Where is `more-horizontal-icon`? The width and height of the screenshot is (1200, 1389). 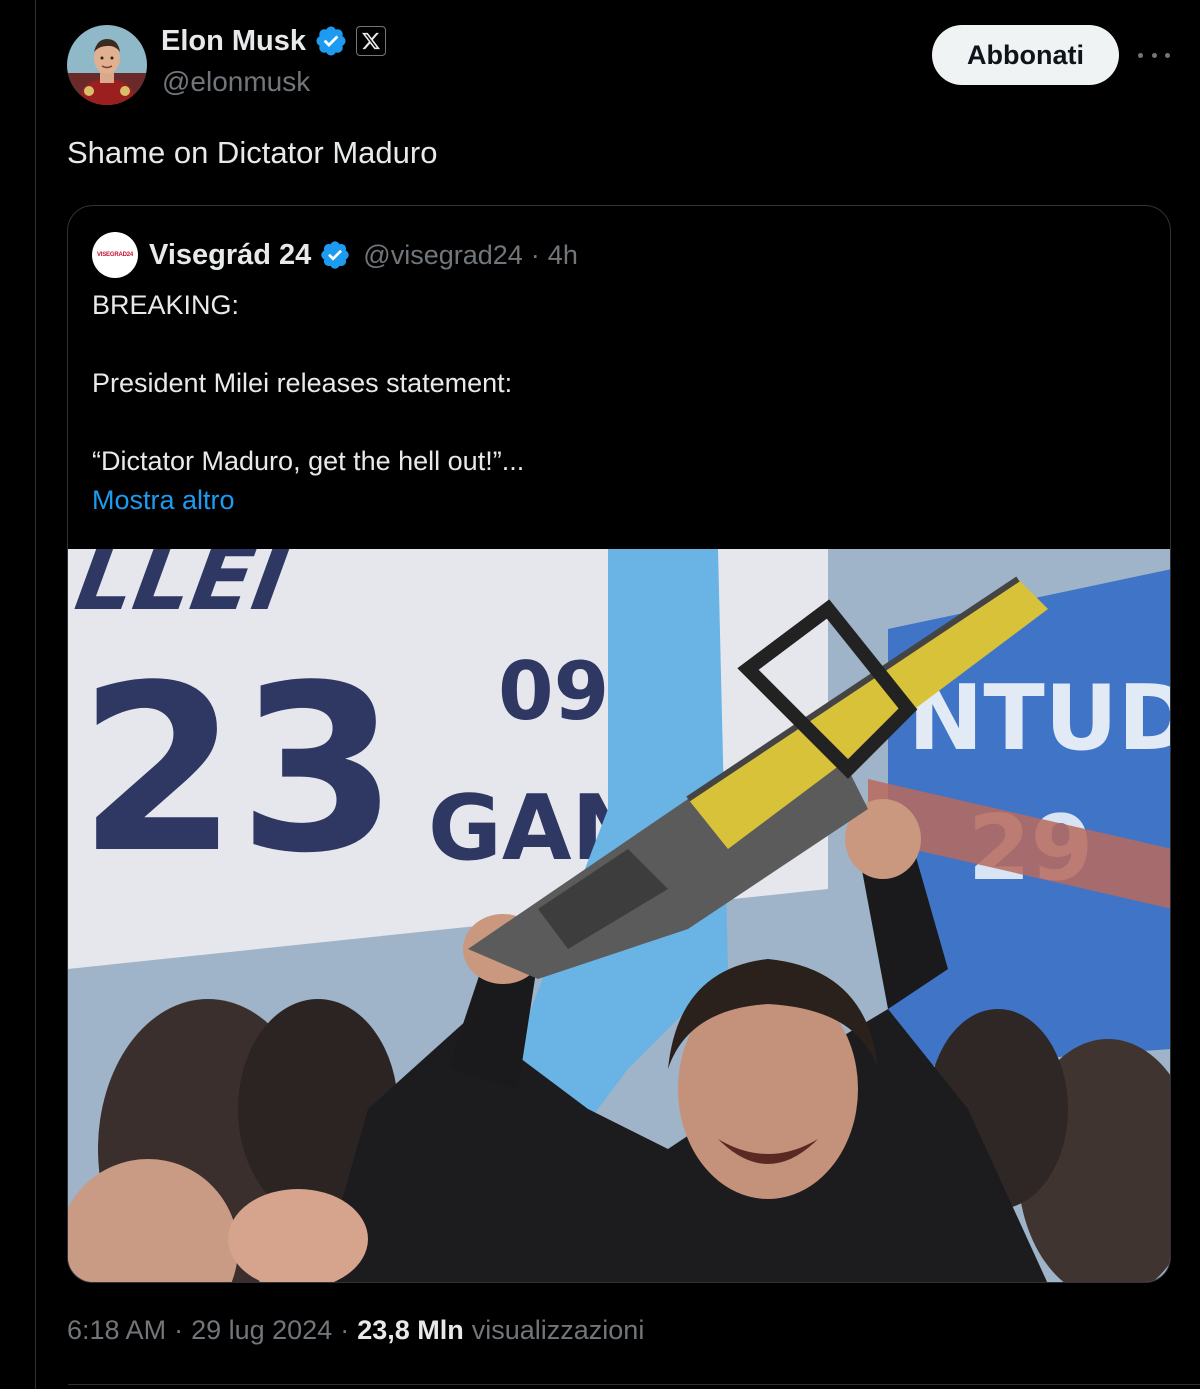 more-horizontal-icon is located at coordinates (1154, 55).